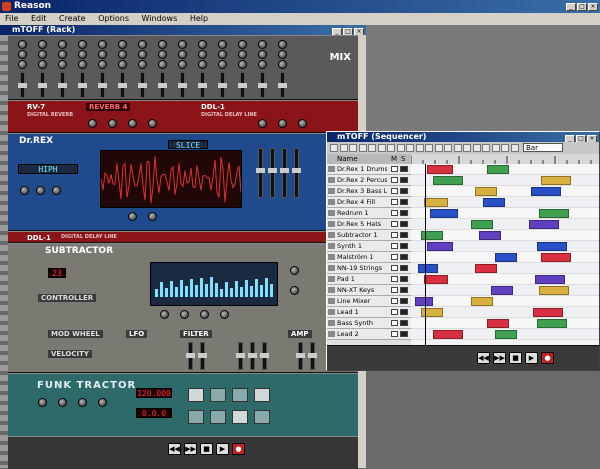 The width and height of the screenshot is (600, 469). I want to click on track-row: Line Mixer, so click(369, 301).